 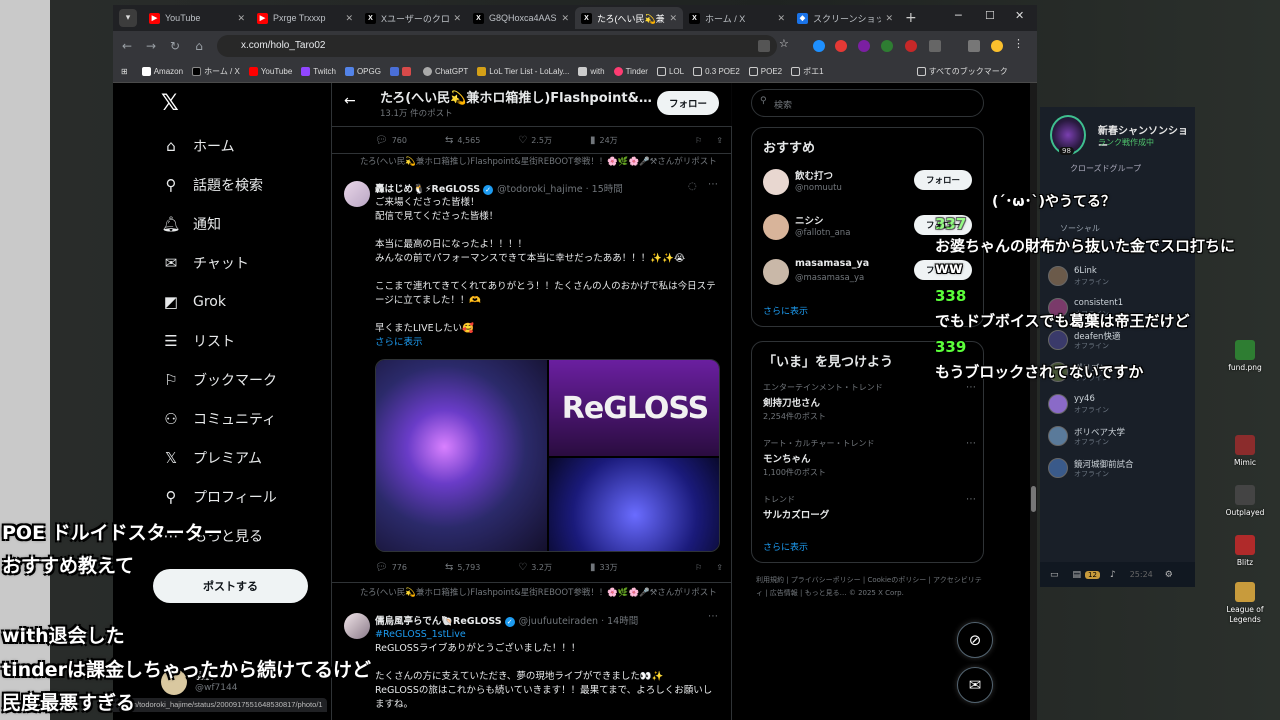 What do you see at coordinates (630, 71) in the screenshot?
I see `bookmark-tinder: Tinder` at bounding box center [630, 71].